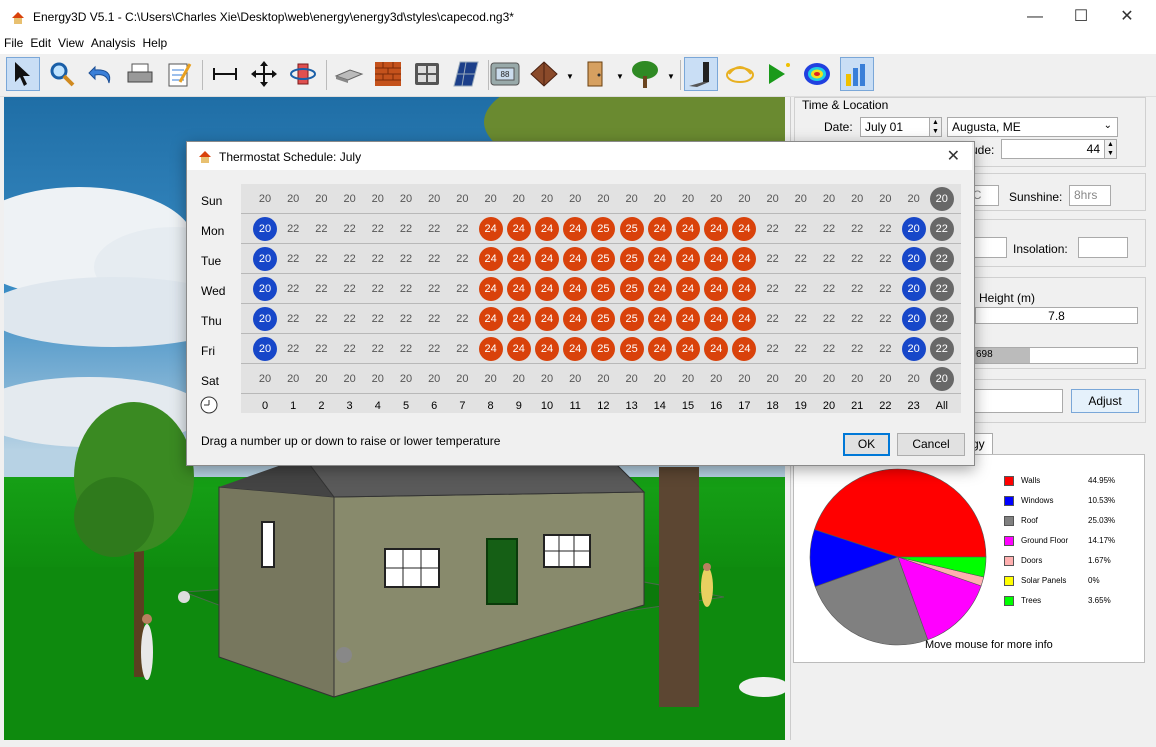 The height and width of the screenshot is (747, 1156). Describe the element at coordinates (645, 74) in the screenshot. I see `tree-icon` at that location.